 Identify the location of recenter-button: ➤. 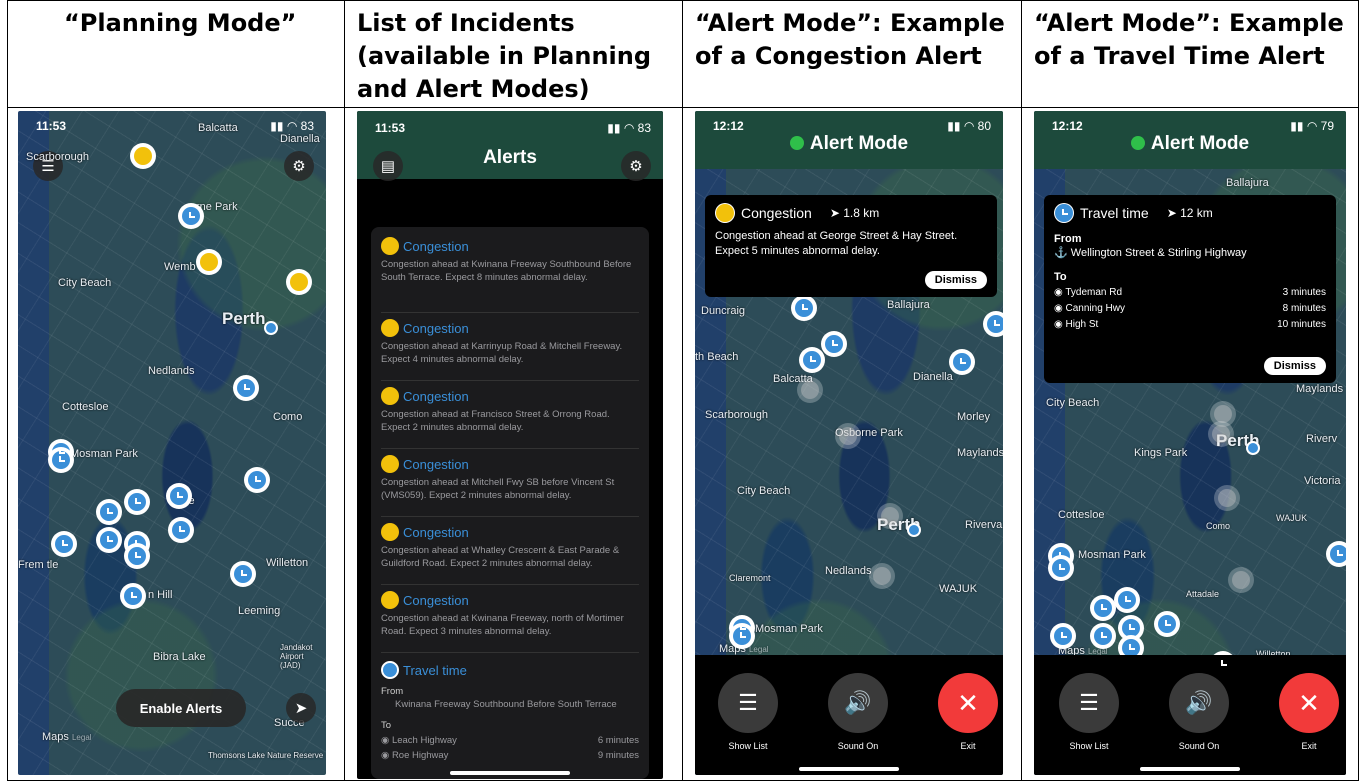
(301, 708).